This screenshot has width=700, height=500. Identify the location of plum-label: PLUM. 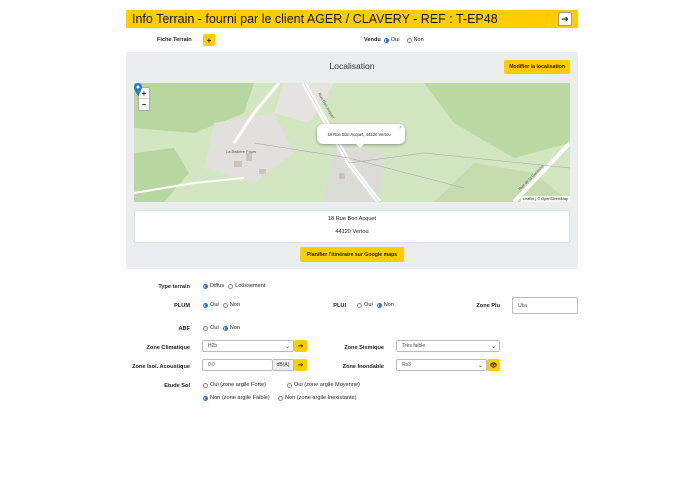
(182, 306).